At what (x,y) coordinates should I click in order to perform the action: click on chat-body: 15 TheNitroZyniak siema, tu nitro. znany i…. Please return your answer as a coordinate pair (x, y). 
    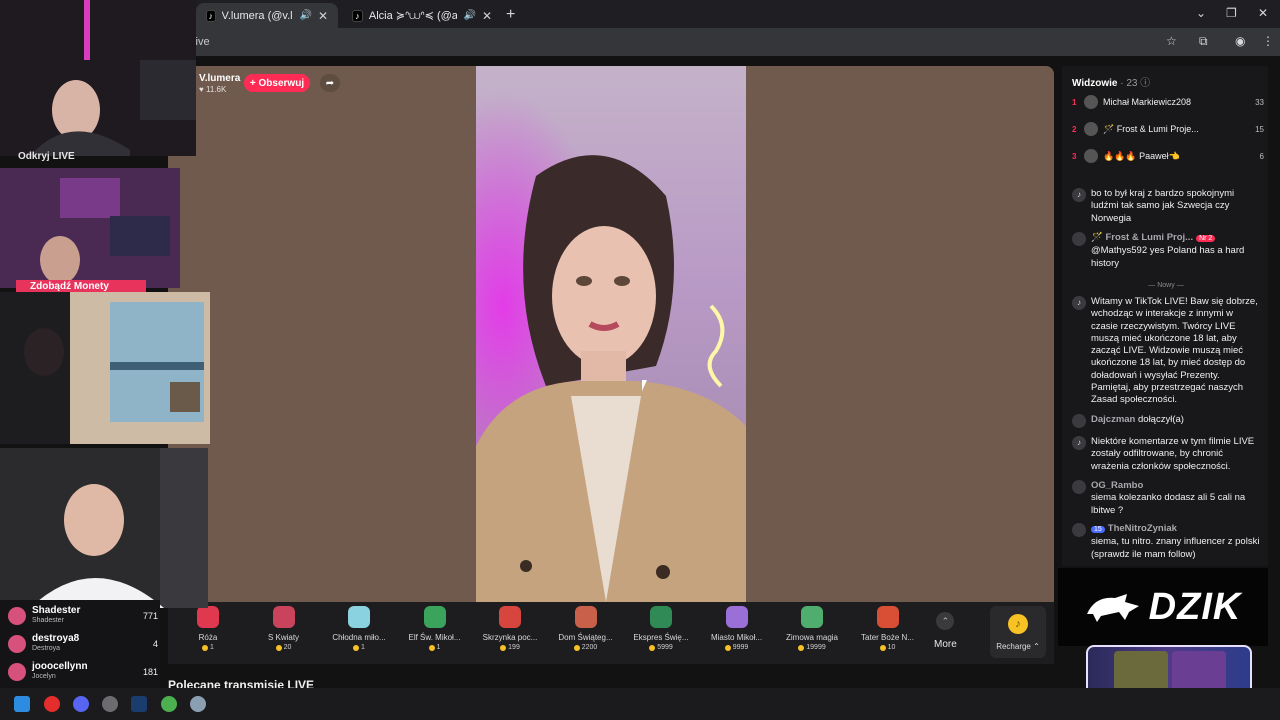
    Looking at the image, I should click on (1175, 542).